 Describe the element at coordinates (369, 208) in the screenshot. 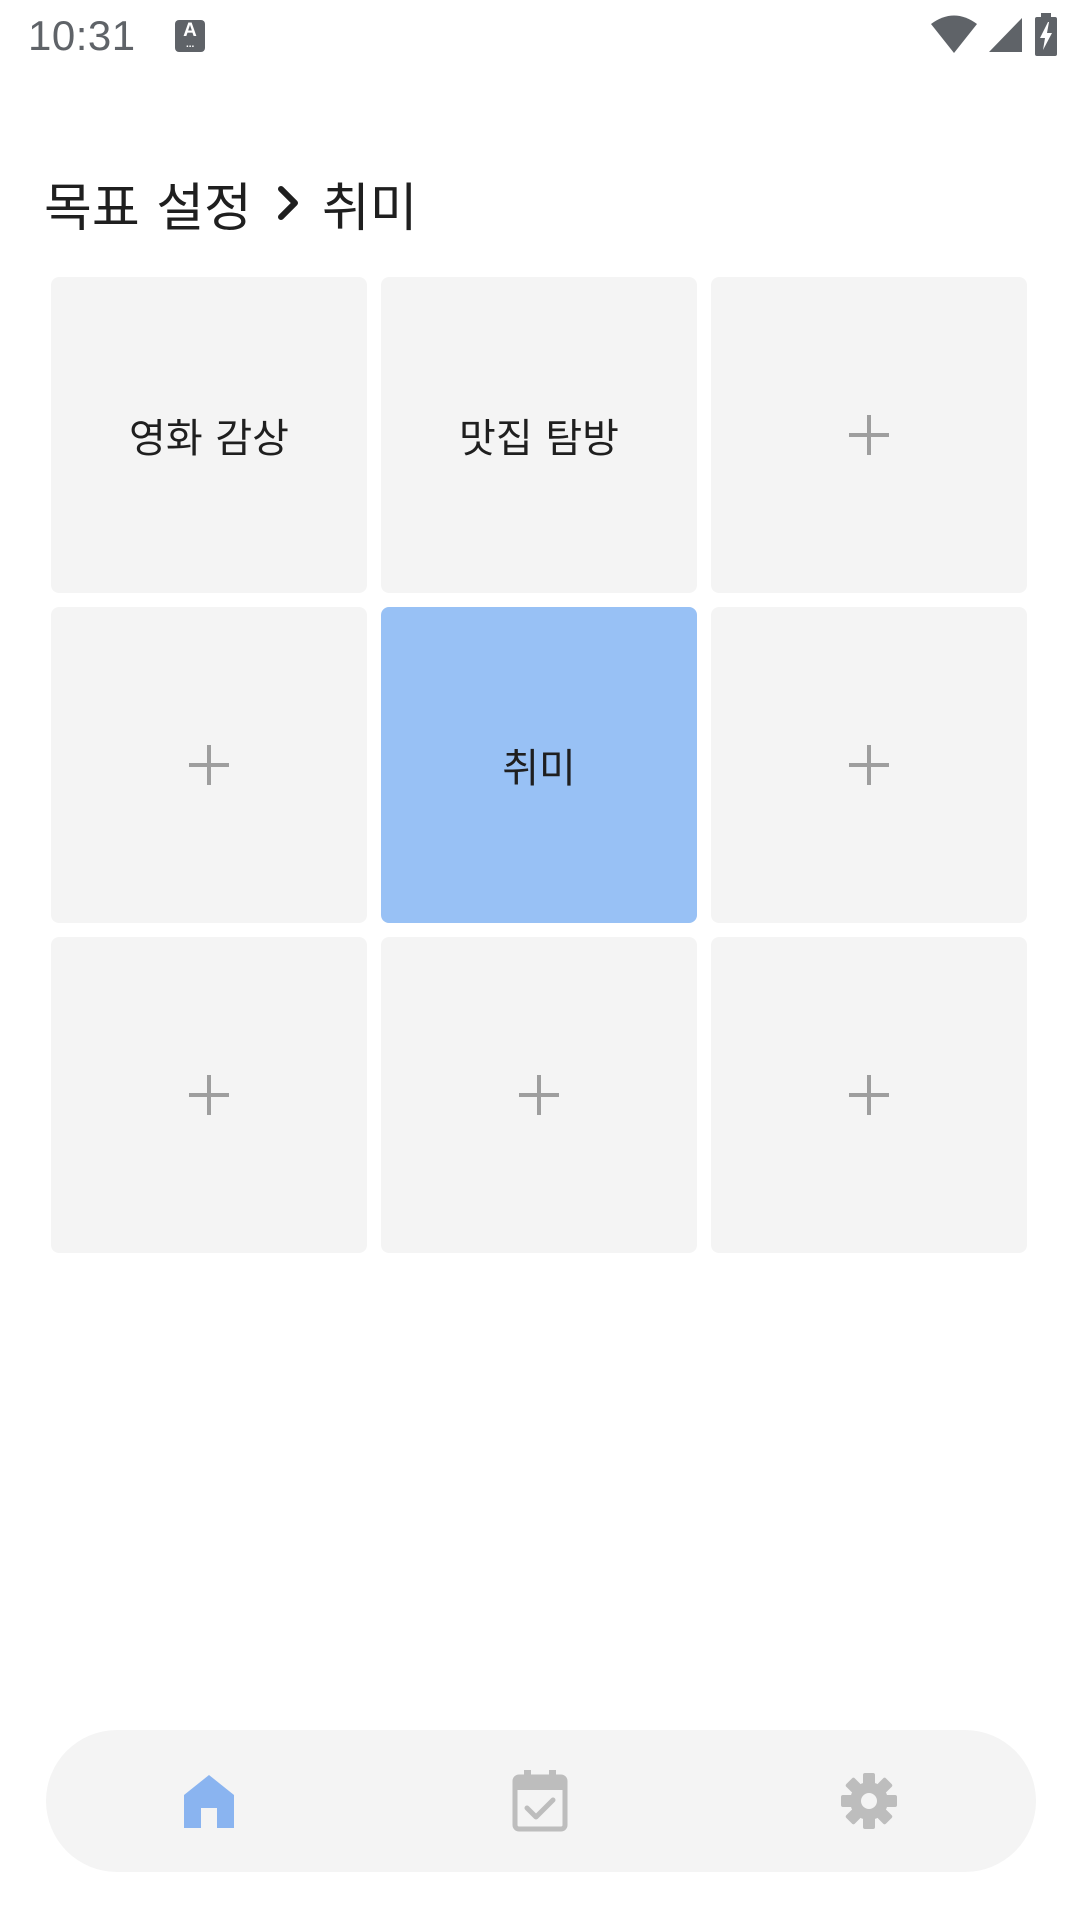

I see `breadcrumb-current: 취미` at that location.